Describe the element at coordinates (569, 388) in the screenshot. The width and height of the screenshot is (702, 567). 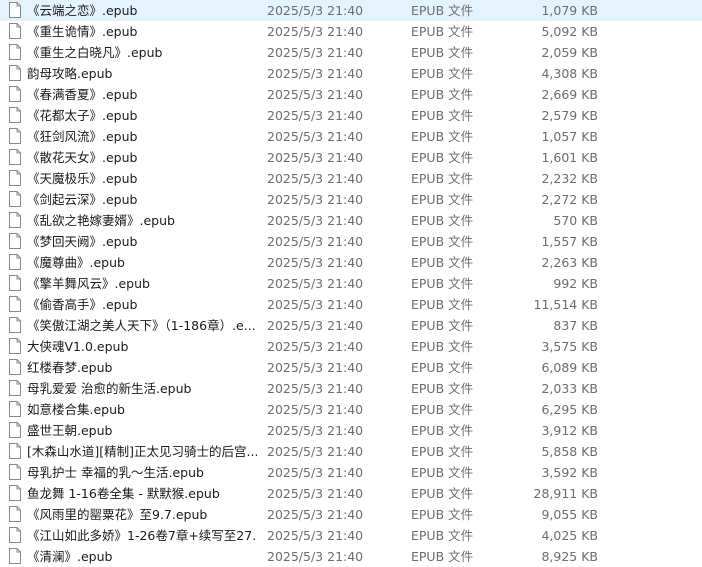
I see `file-size: 2,033 KB` at that location.